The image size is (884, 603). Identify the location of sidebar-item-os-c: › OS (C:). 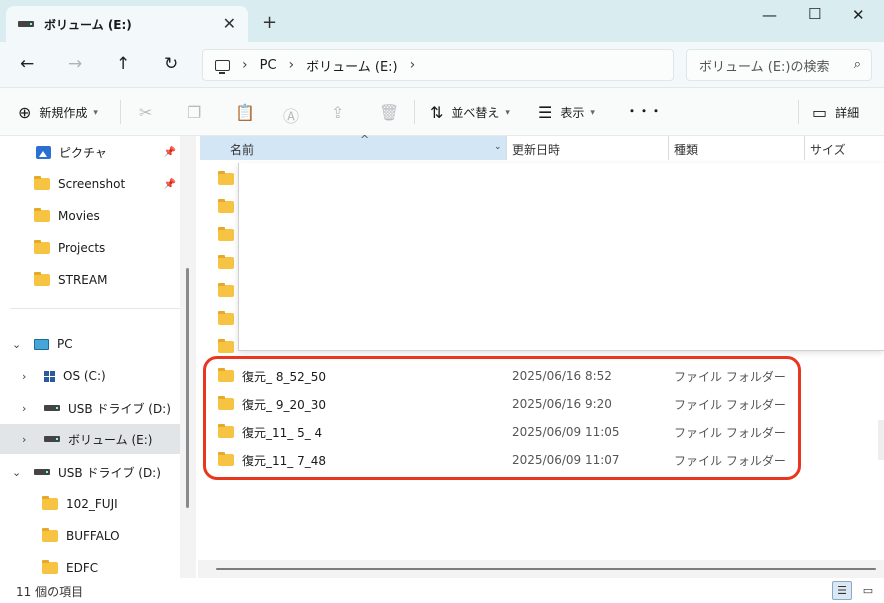
(90, 376).